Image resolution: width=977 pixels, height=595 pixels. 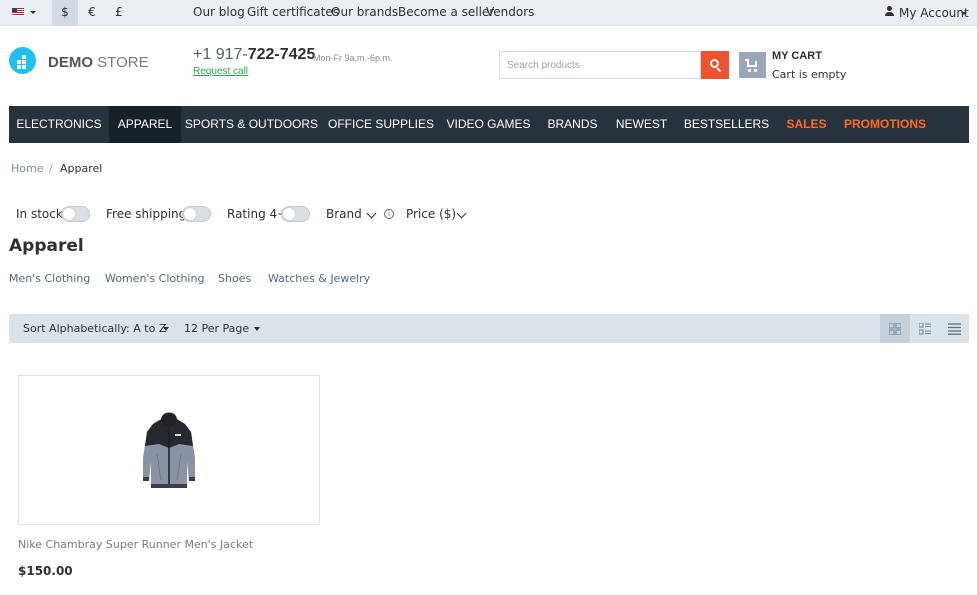 I want to click on subcategory-mens-clothing: Men's Clothing, so click(x=49, y=278).